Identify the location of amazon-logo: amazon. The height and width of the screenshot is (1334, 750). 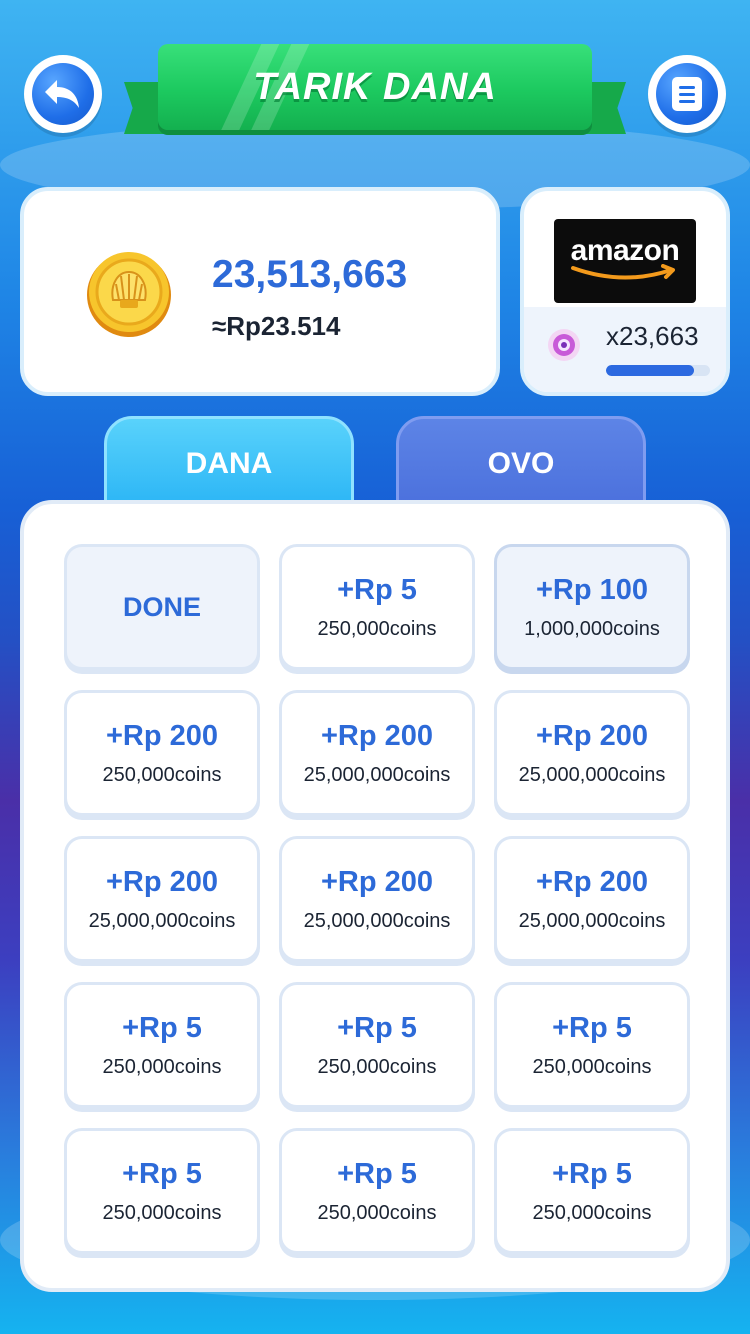
(625, 261).